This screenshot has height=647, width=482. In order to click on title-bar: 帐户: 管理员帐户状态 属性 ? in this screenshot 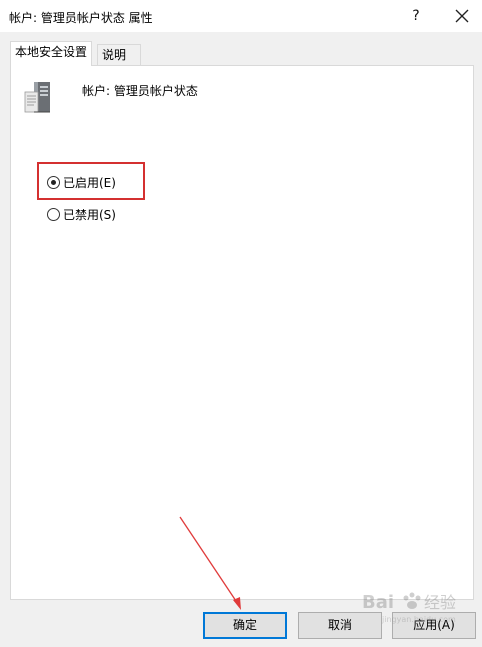, I will do `click(241, 16)`.